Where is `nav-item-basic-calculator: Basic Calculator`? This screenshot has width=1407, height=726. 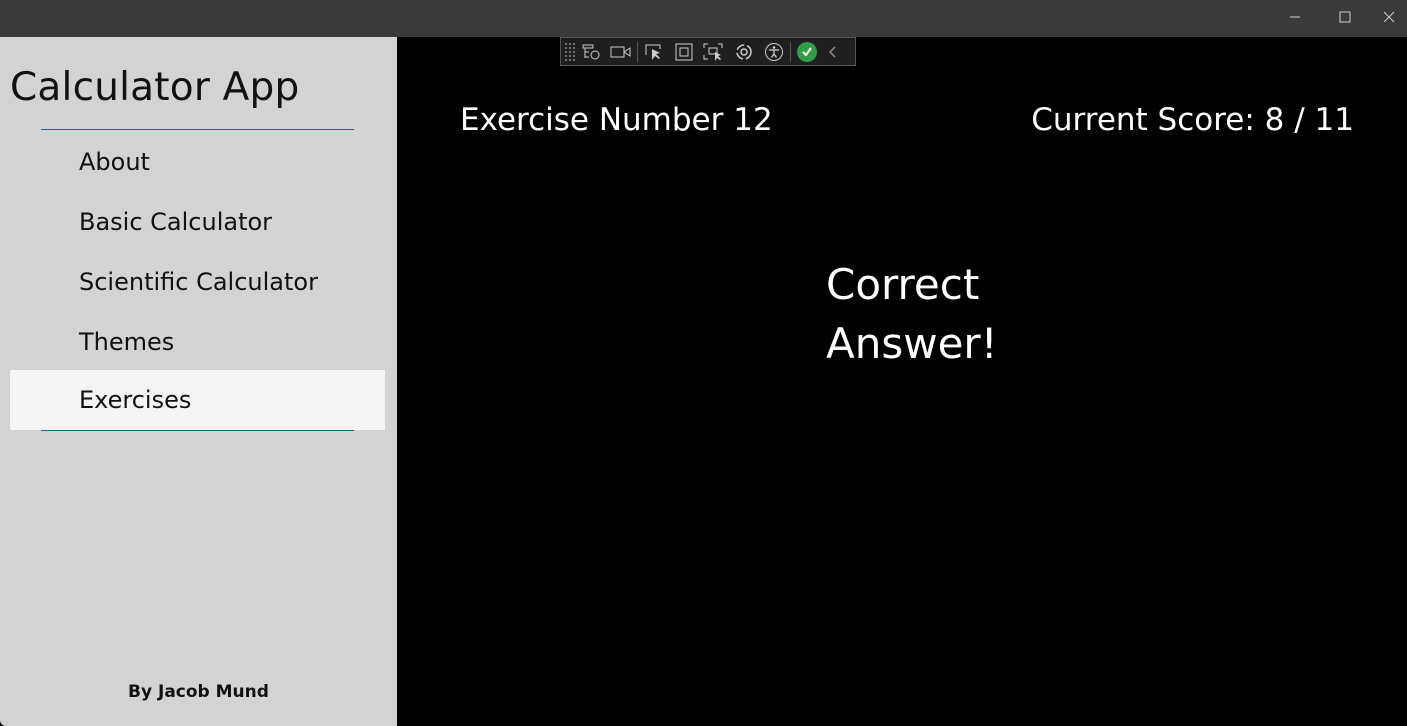
nav-item-basic-calculator: Basic Calculator is located at coordinates (197, 222).